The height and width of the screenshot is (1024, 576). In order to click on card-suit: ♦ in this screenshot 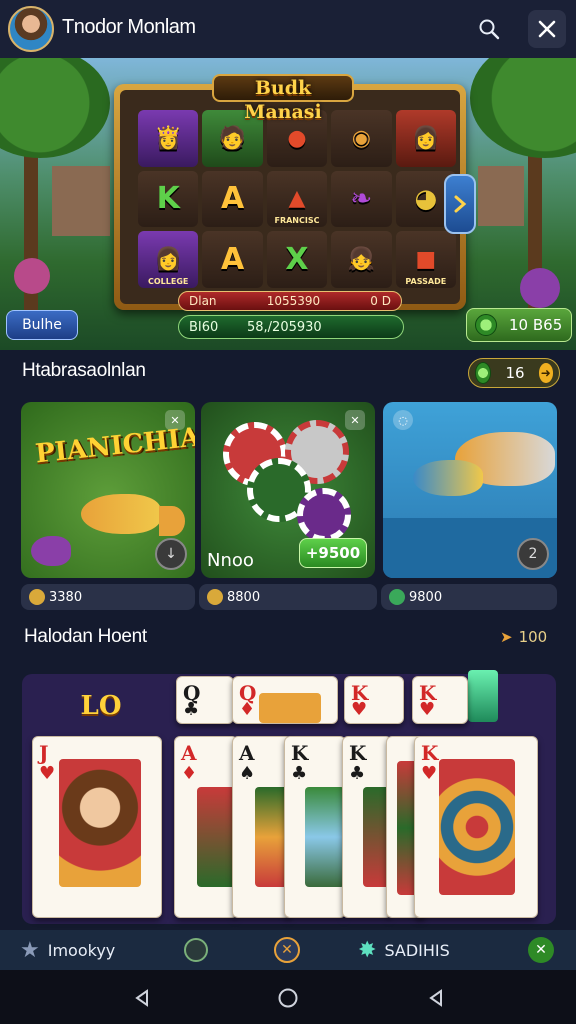, I will do `click(247, 709)`.